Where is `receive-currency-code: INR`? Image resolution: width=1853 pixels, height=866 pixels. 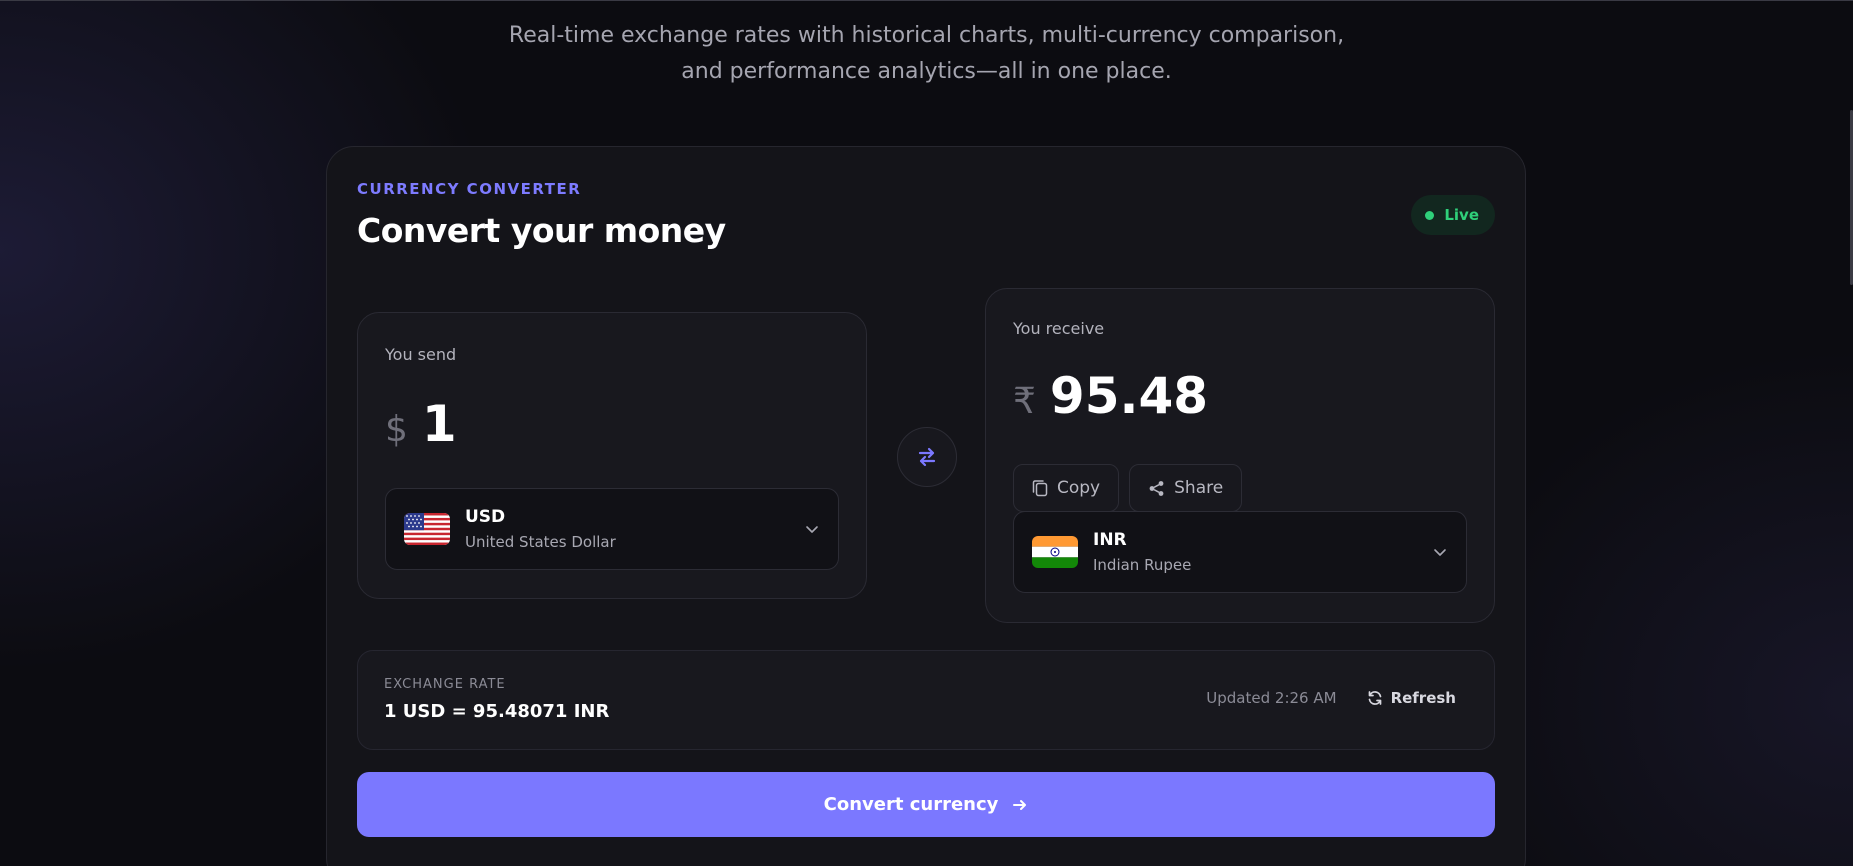
receive-currency-code: INR is located at coordinates (1110, 540).